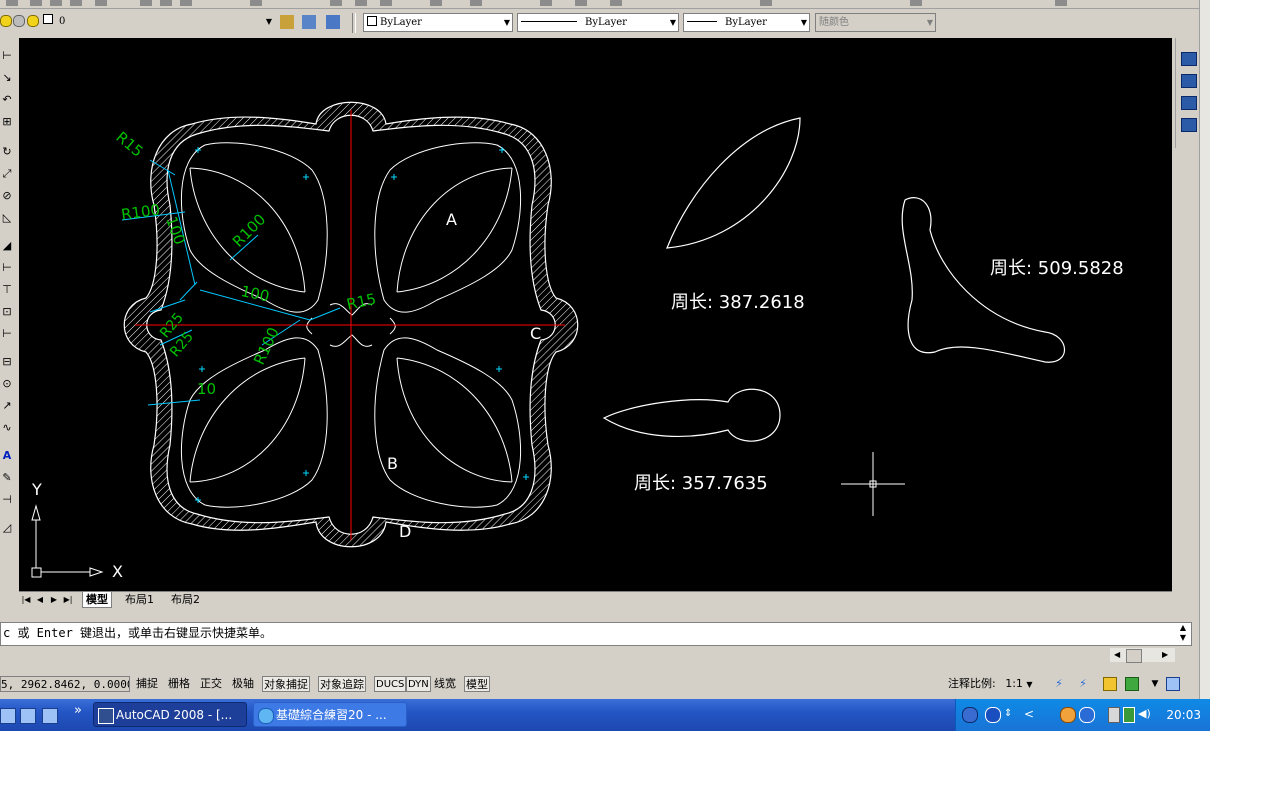  What do you see at coordinates (19, 21) in the screenshot?
I see `freeze-icon` at bounding box center [19, 21].